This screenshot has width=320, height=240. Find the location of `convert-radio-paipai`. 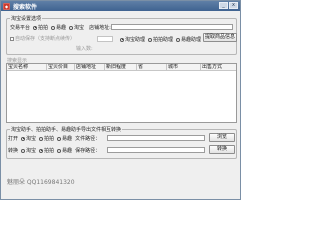

convert-radio-paipai is located at coordinates (41, 150).